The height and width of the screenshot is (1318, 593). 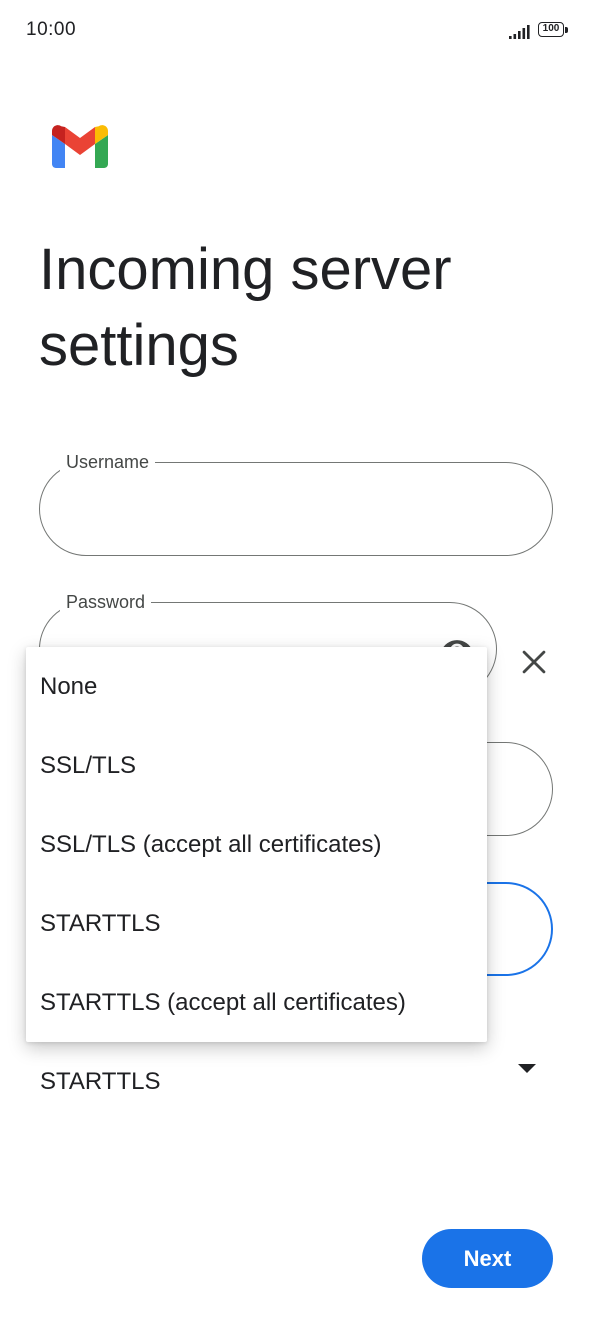 I want to click on menu-item-starttls: STARTTLS, so click(x=256, y=923).